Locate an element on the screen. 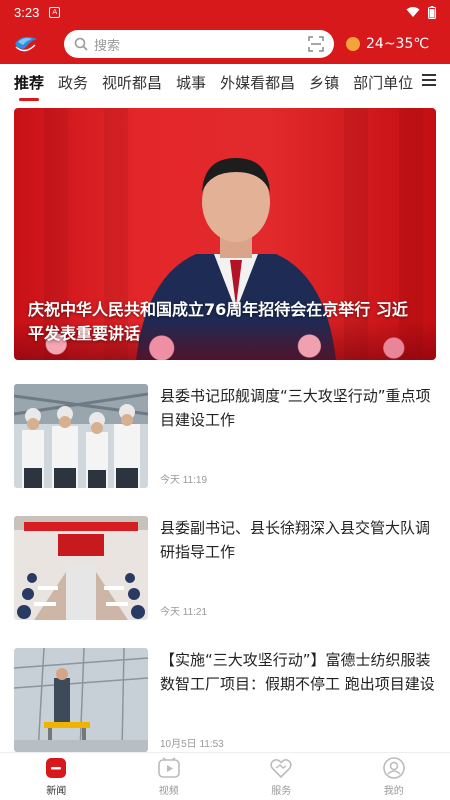  tab-foreign-media: 外媒看都昌 is located at coordinates (257, 82).